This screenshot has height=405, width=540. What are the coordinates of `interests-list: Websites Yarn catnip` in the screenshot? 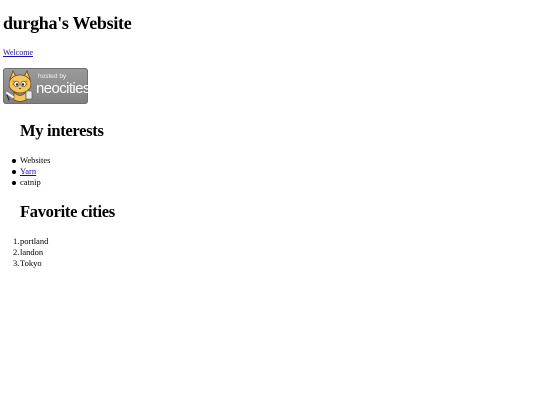 It's located at (25, 171).